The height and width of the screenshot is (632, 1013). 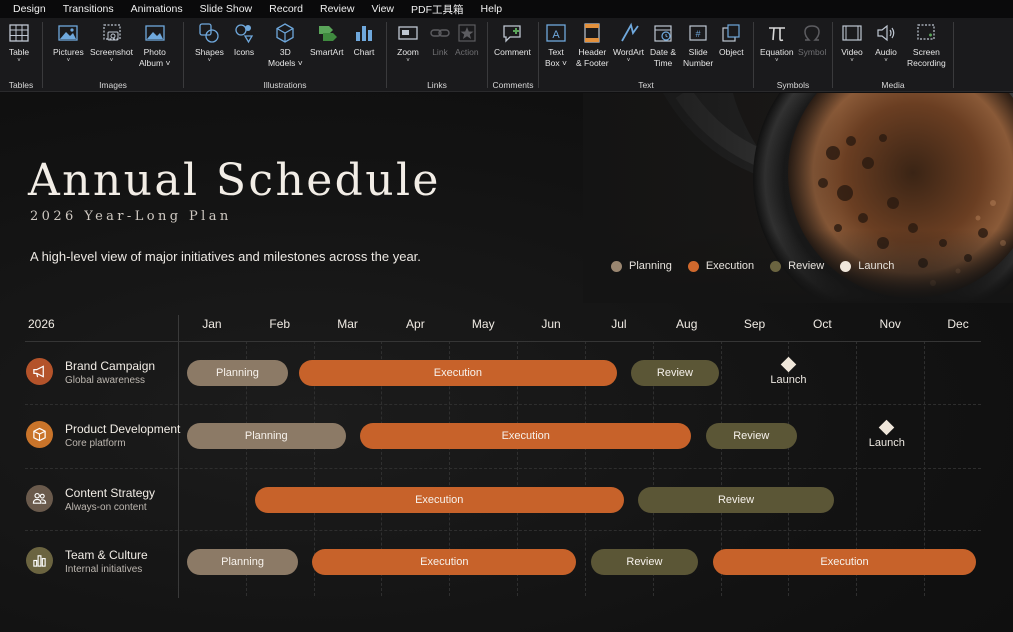 What do you see at coordinates (698, 45) in the screenshot?
I see `slide-number-button: # Slide Number` at bounding box center [698, 45].